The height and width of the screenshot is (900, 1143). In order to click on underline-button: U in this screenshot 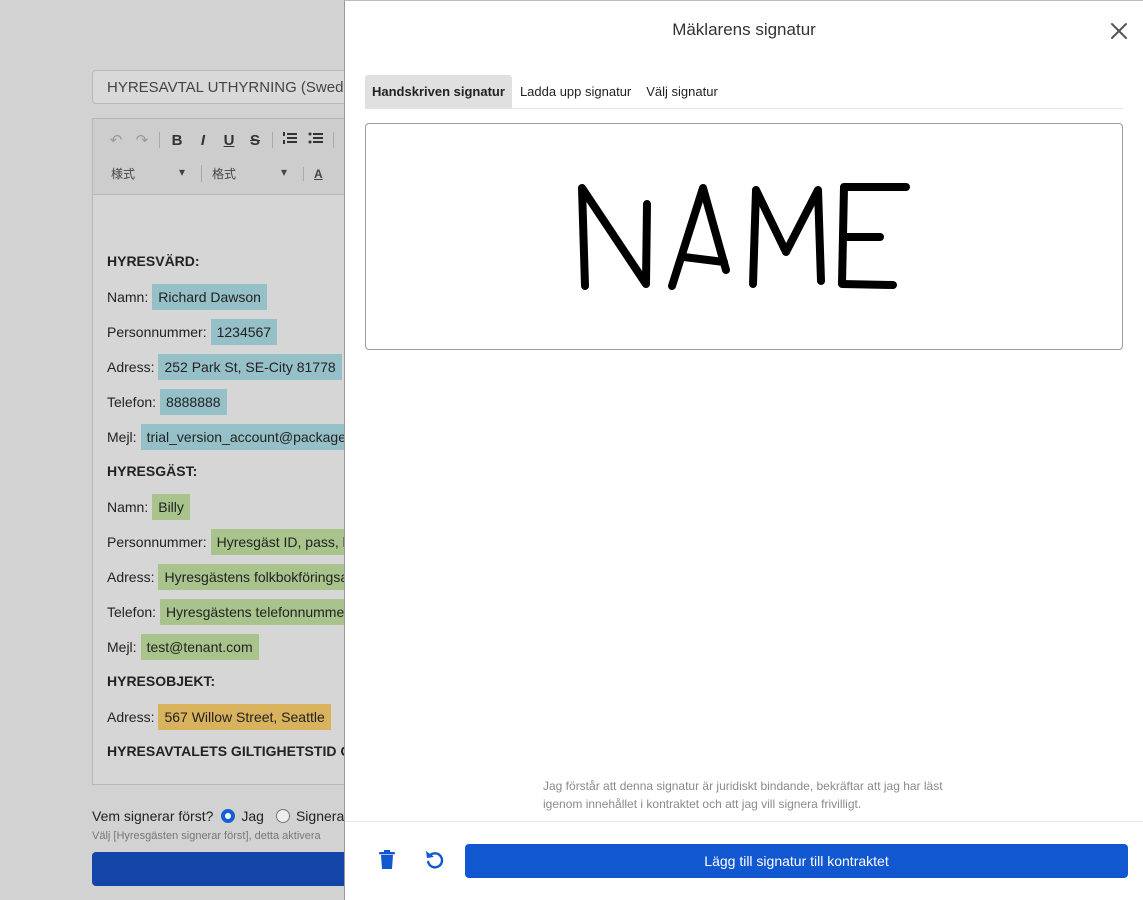, I will do `click(229, 140)`.